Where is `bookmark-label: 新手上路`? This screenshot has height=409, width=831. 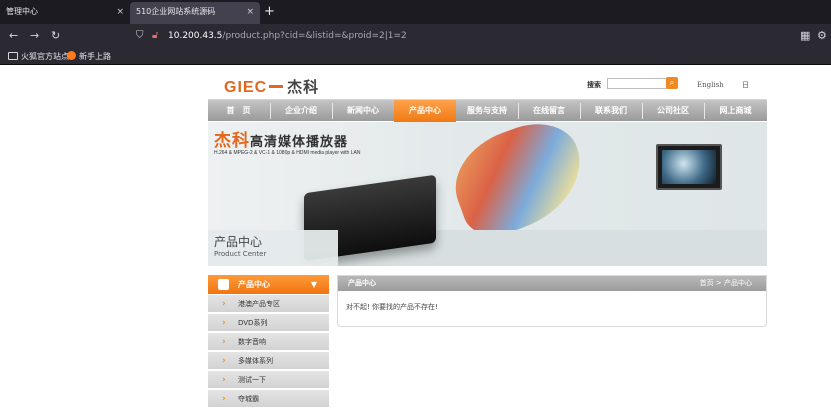 bookmark-label: 新手上路 is located at coordinates (95, 56).